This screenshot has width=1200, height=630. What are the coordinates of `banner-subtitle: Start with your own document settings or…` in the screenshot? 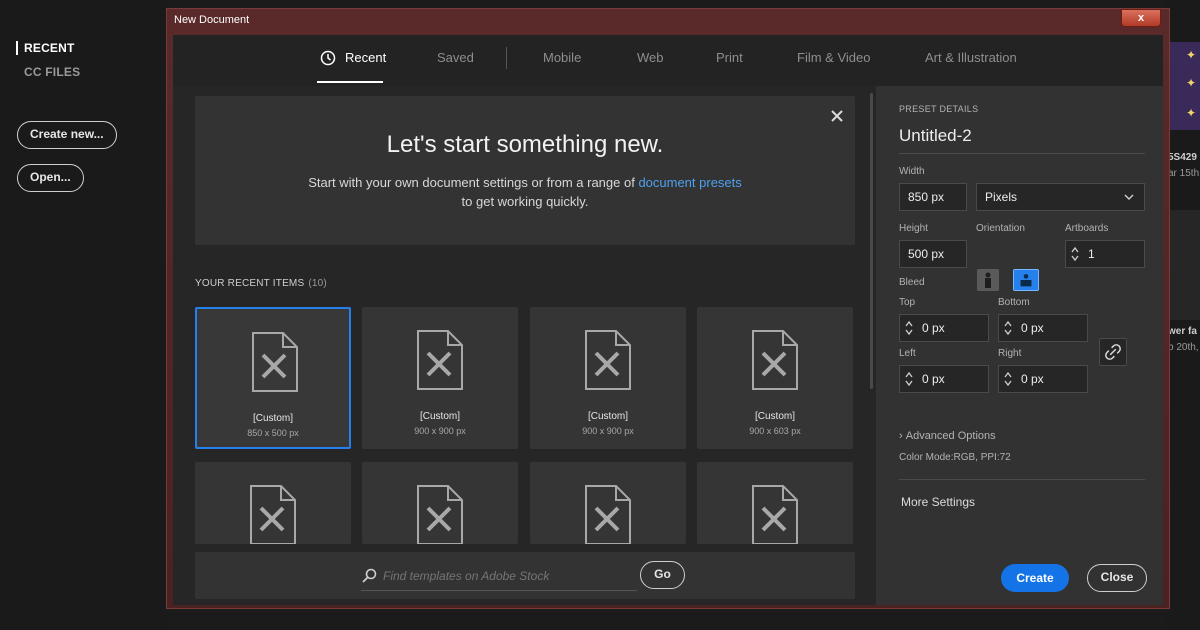 It's located at (525, 192).